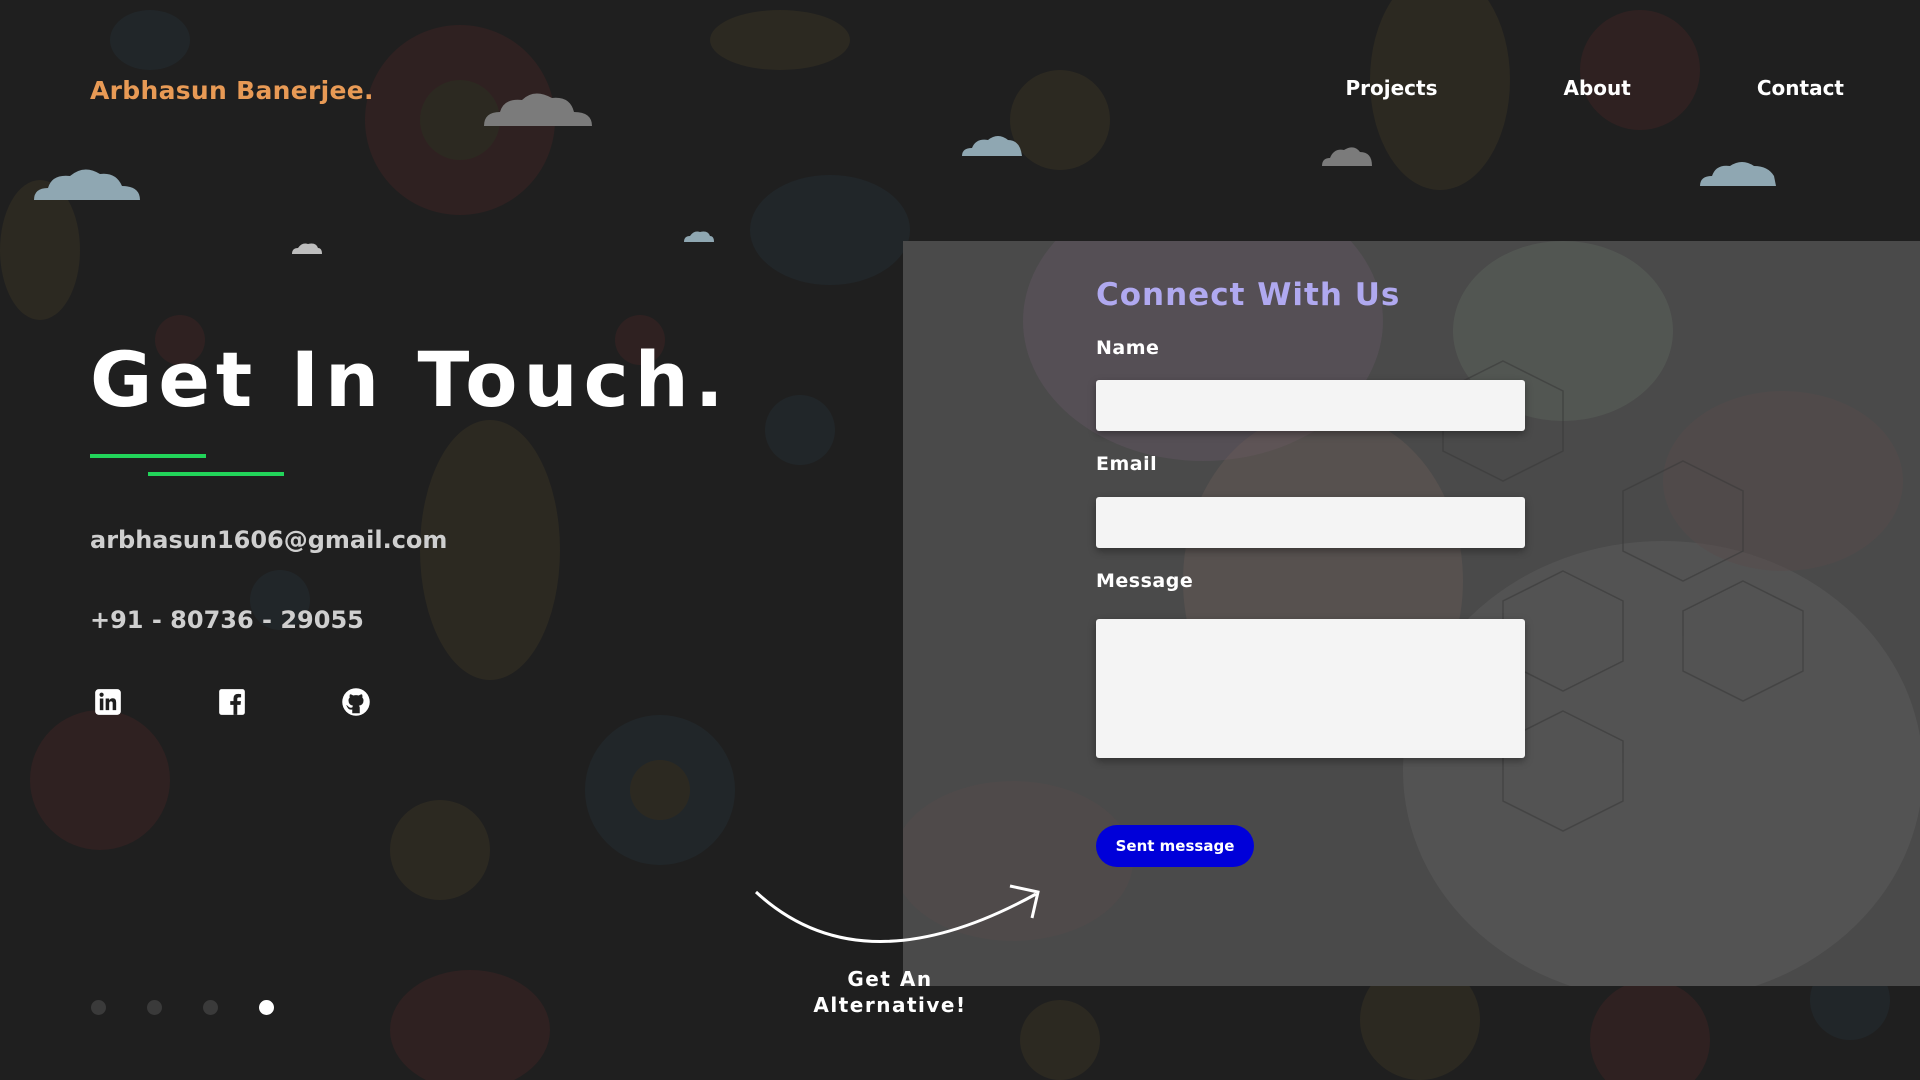 The width and height of the screenshot is (1920, 1080). I want to click on alternative-line-2: Alternative!, so click(890, 1005).